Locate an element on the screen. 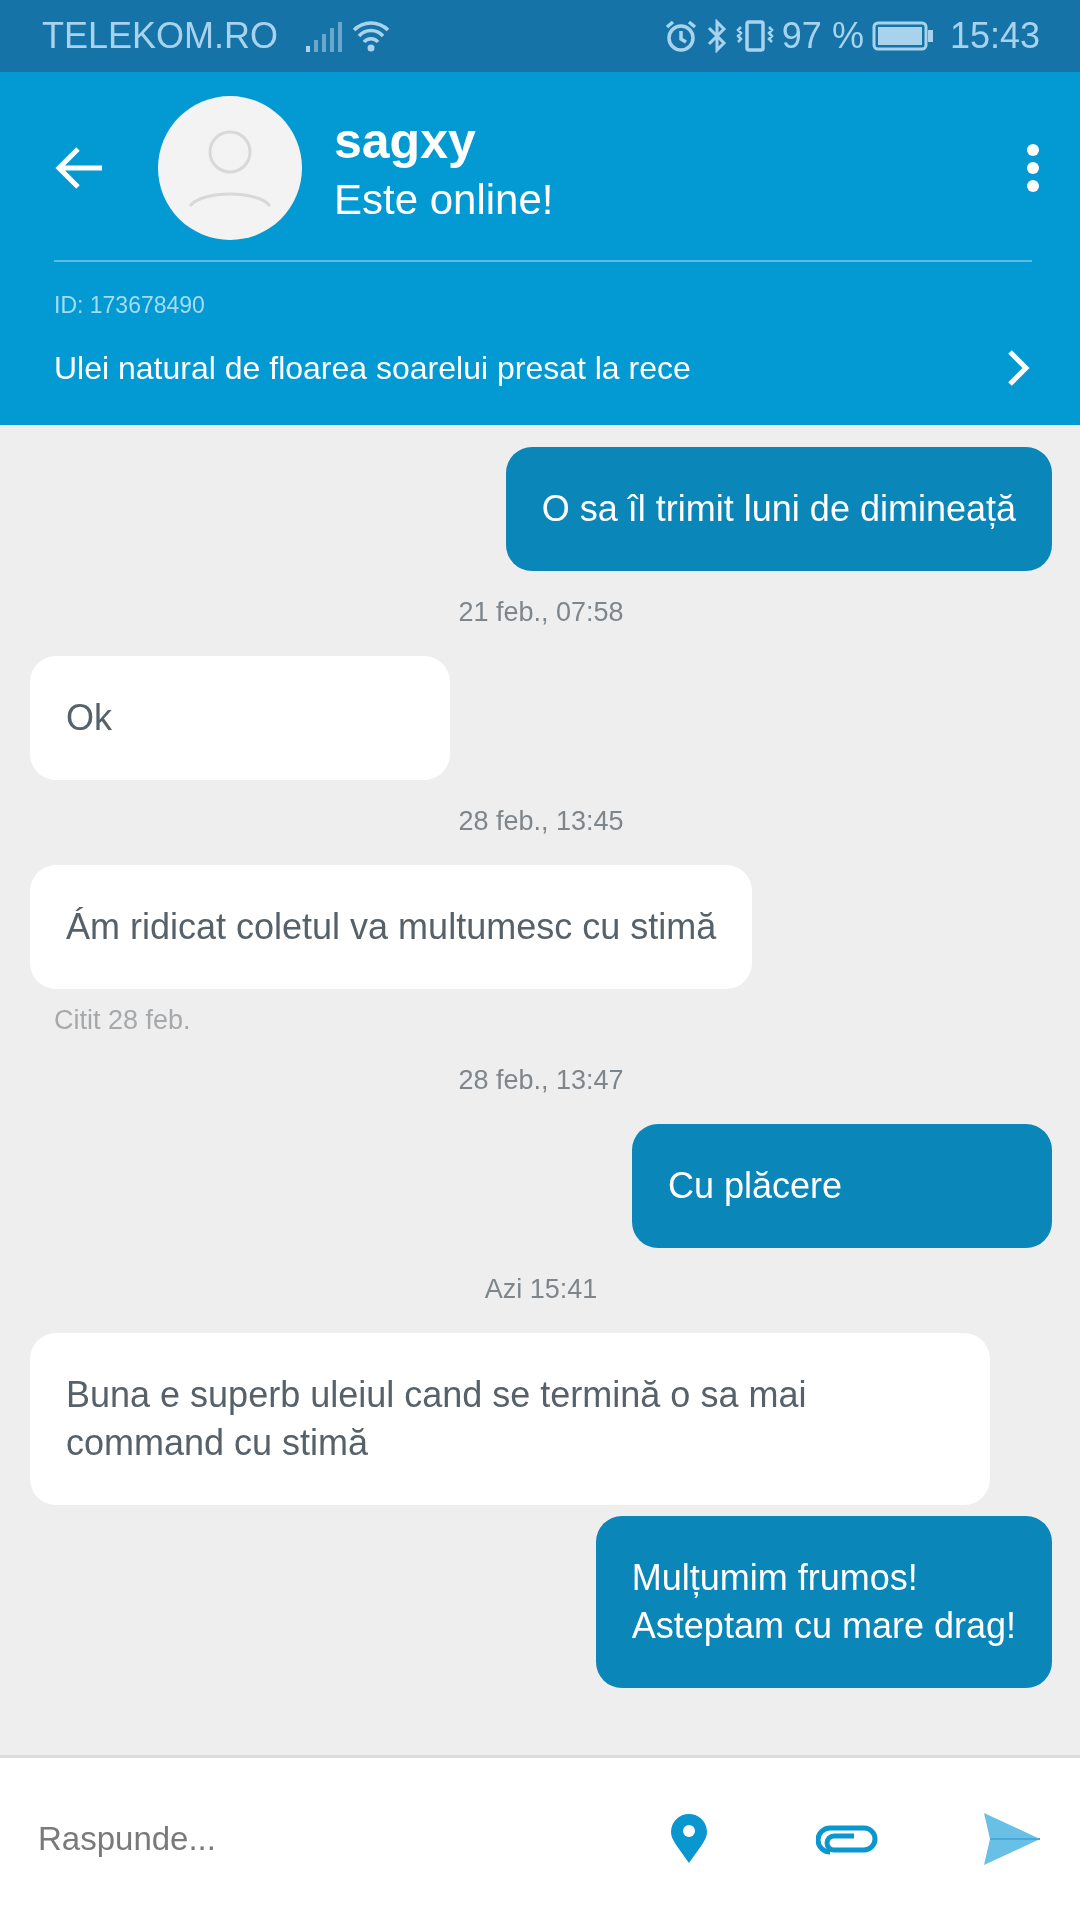 The height and width of the screenshot is (1920, 1080). message-timestamp: 28 feb., 13:45 is located at coordinates (541, 821).